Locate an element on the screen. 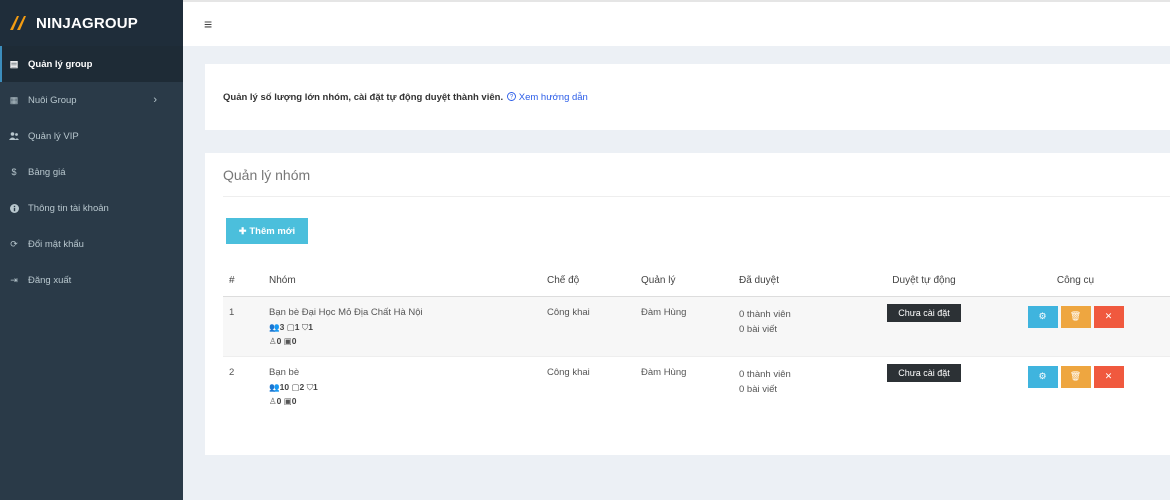 The height and width of the screenshot is (500, 1170). menu-toggle-icon: ≡ is located at coordinates (208, 24).